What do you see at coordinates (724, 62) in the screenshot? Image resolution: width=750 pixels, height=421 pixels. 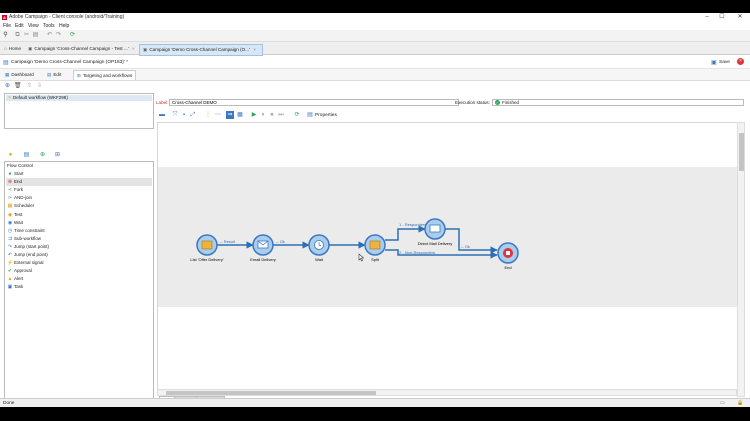 I see `save-button: Save` at bounding box center [724, 62].